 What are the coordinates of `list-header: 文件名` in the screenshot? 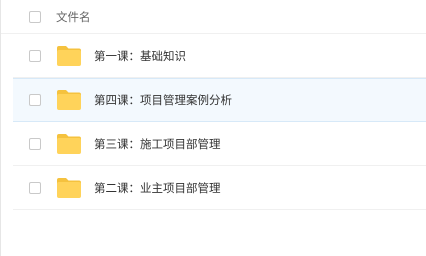 It's located at (213, 17).